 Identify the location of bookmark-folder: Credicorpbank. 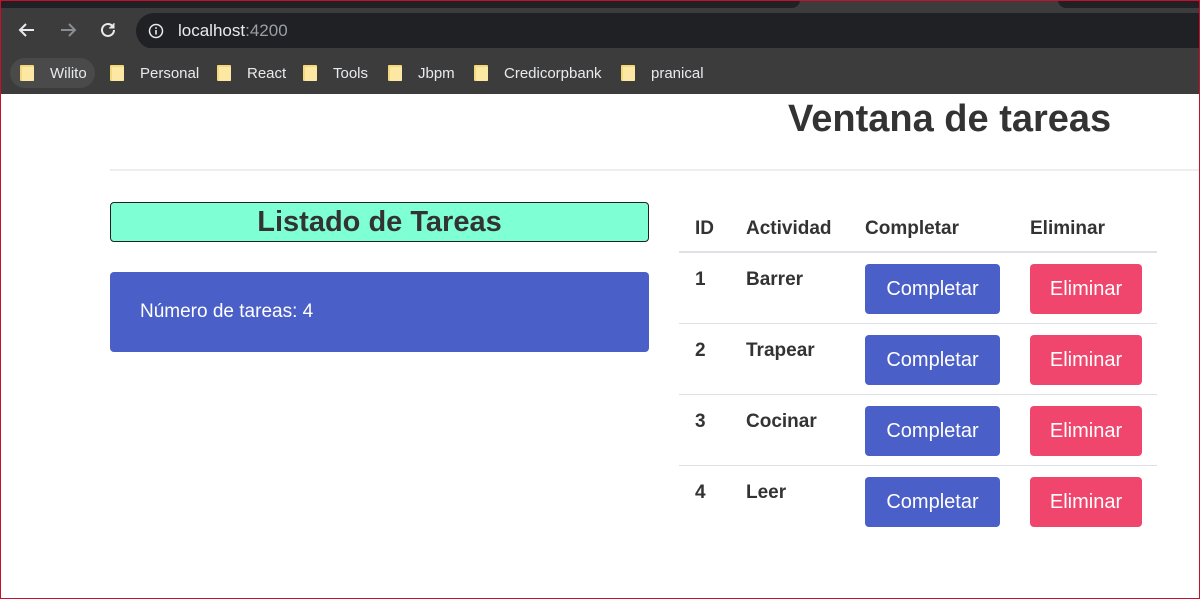
(537, 73).